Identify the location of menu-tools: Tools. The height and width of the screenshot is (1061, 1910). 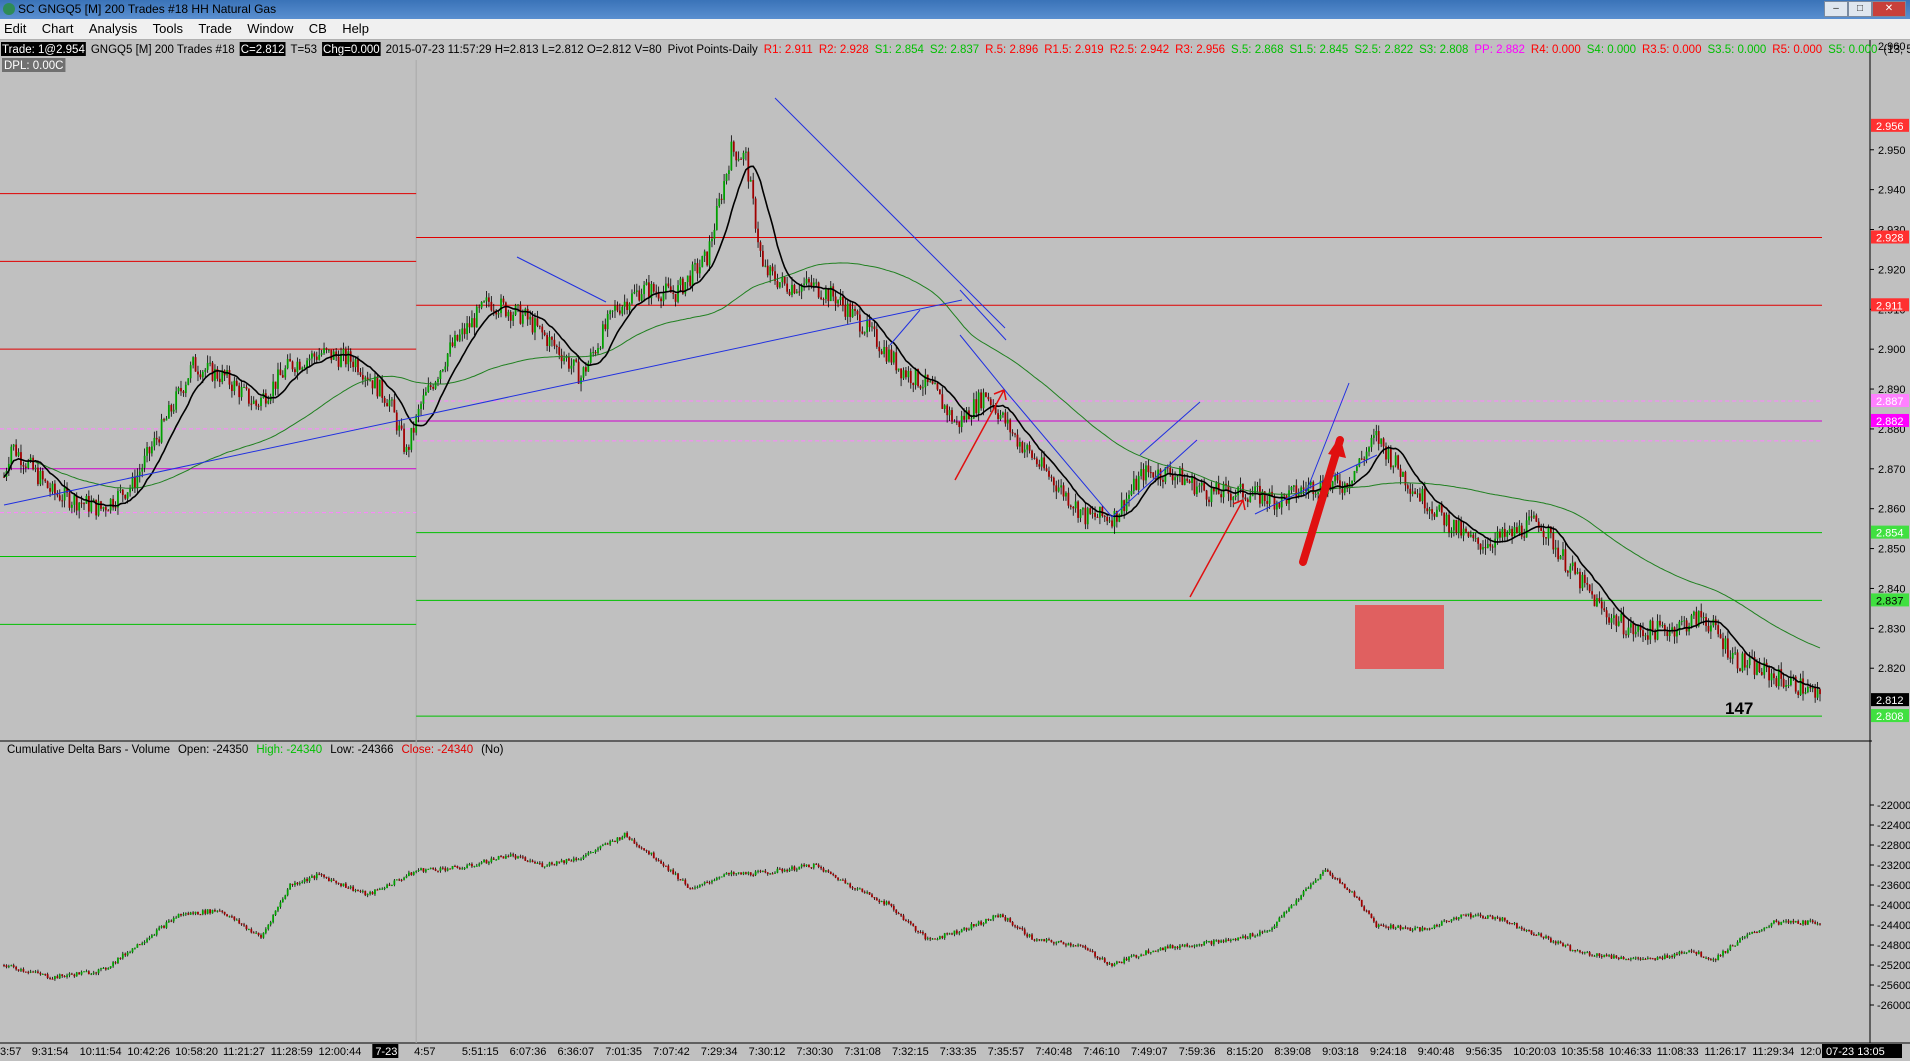
(170, 27).